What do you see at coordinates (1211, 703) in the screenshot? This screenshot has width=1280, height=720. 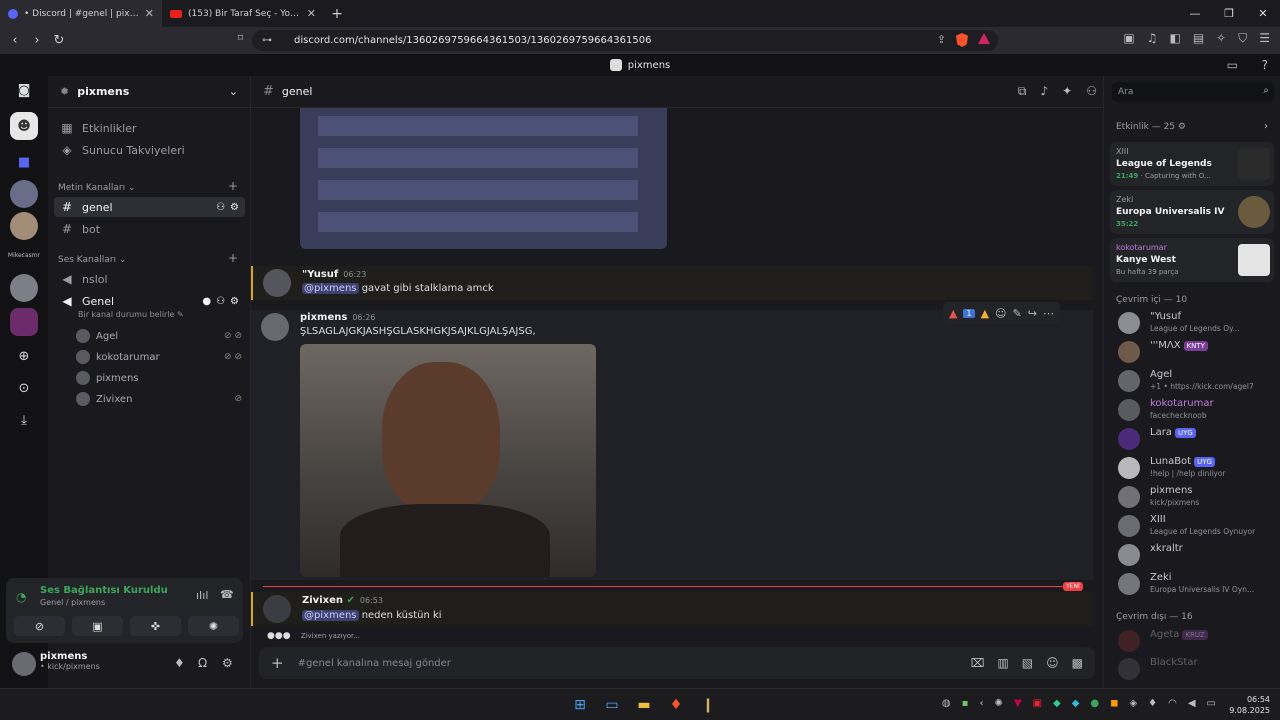 I see `battery-icon: ▭` at bounding box center [1211, 703].